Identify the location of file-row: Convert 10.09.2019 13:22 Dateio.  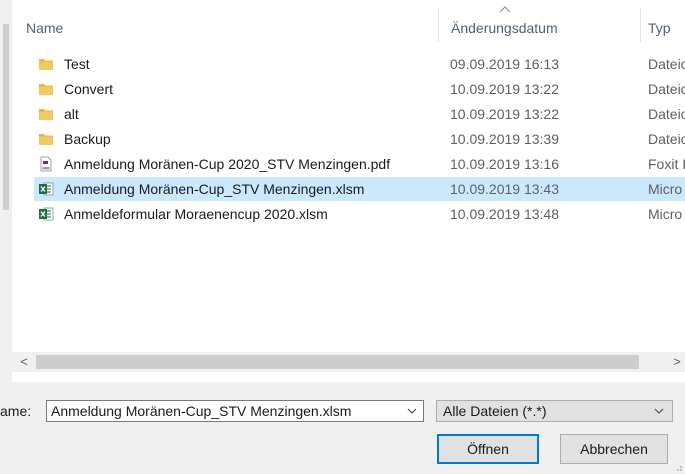
(359, 89).